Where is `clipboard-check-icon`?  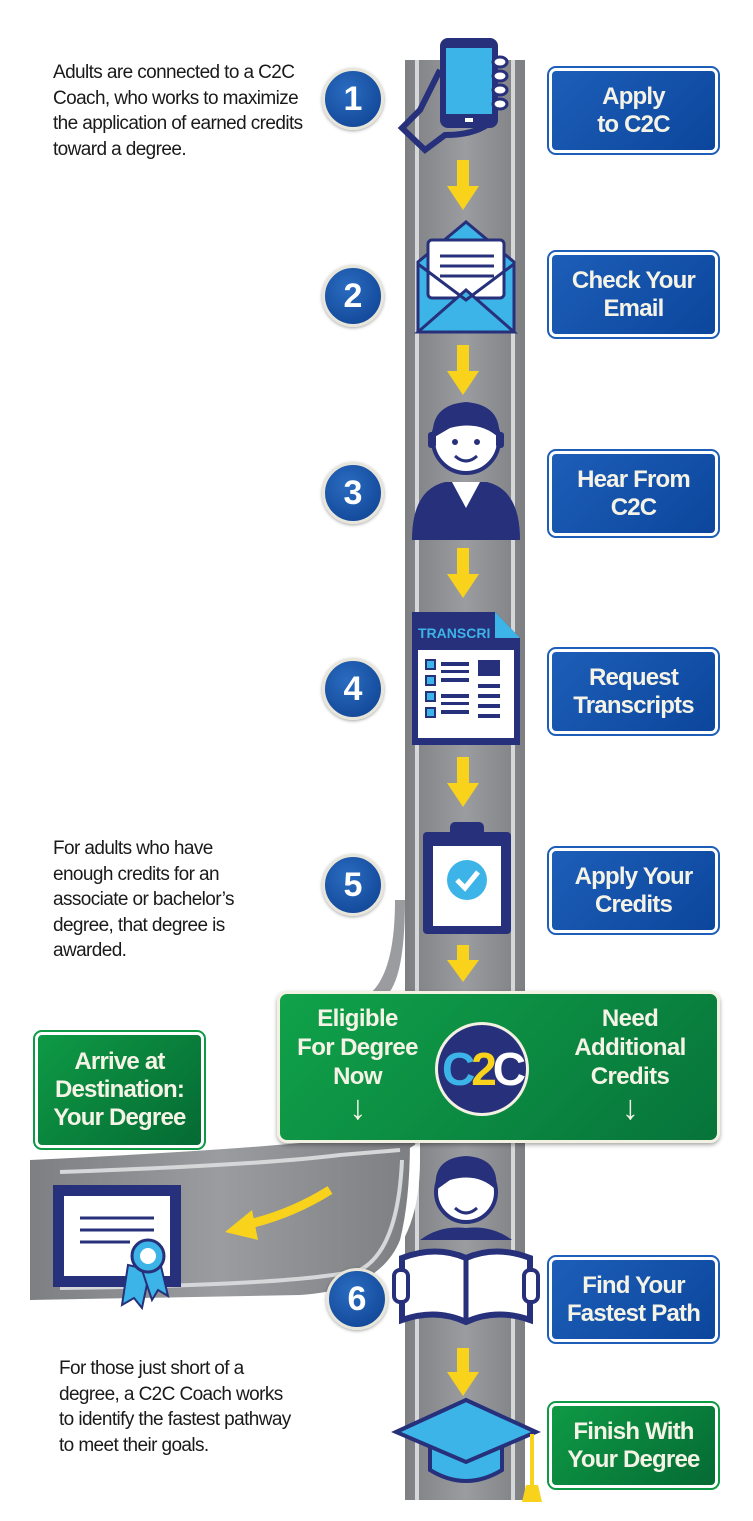
clipboard-check-icon is located at coordinates (467, 878).